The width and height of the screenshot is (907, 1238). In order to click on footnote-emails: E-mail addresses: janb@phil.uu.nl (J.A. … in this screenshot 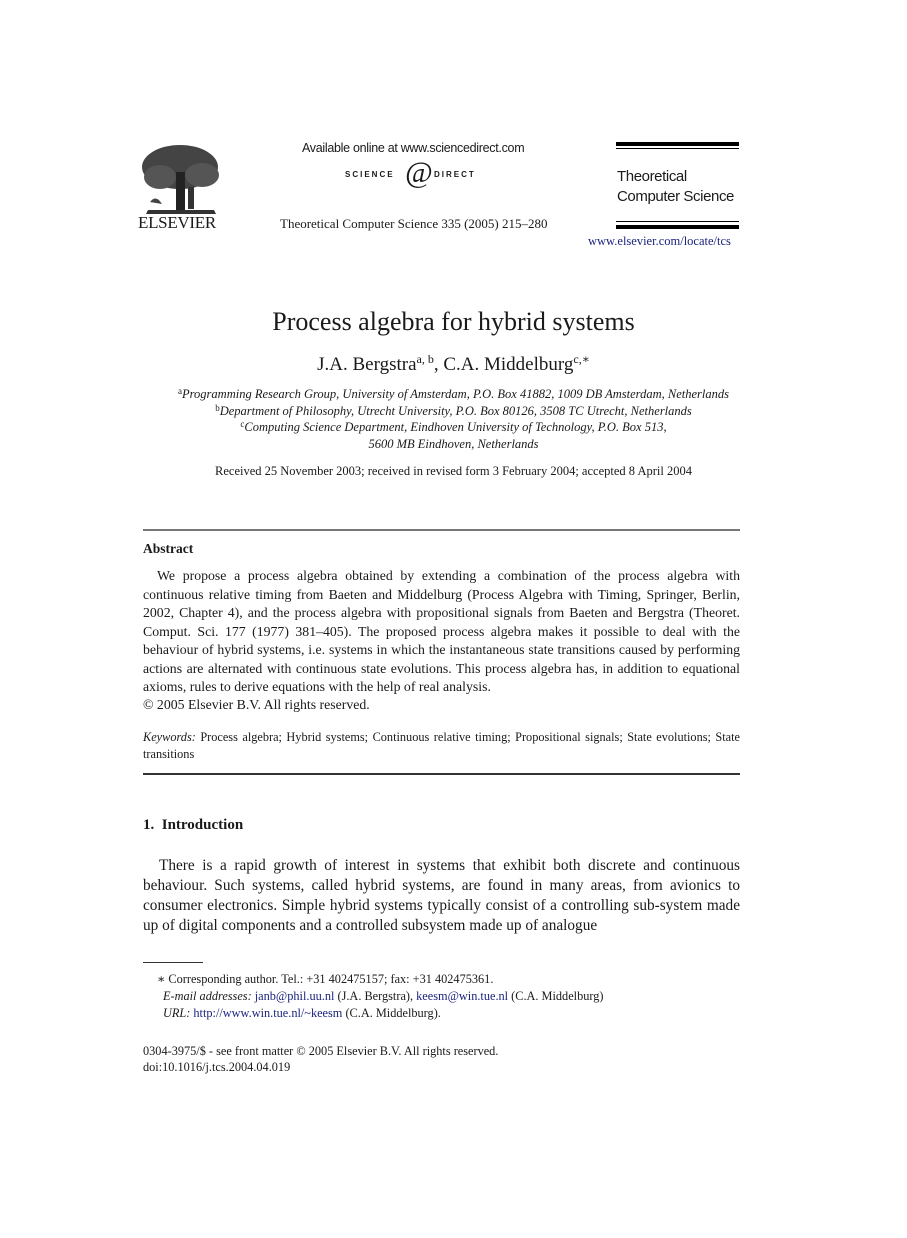, I will do `click(383, 996)`.